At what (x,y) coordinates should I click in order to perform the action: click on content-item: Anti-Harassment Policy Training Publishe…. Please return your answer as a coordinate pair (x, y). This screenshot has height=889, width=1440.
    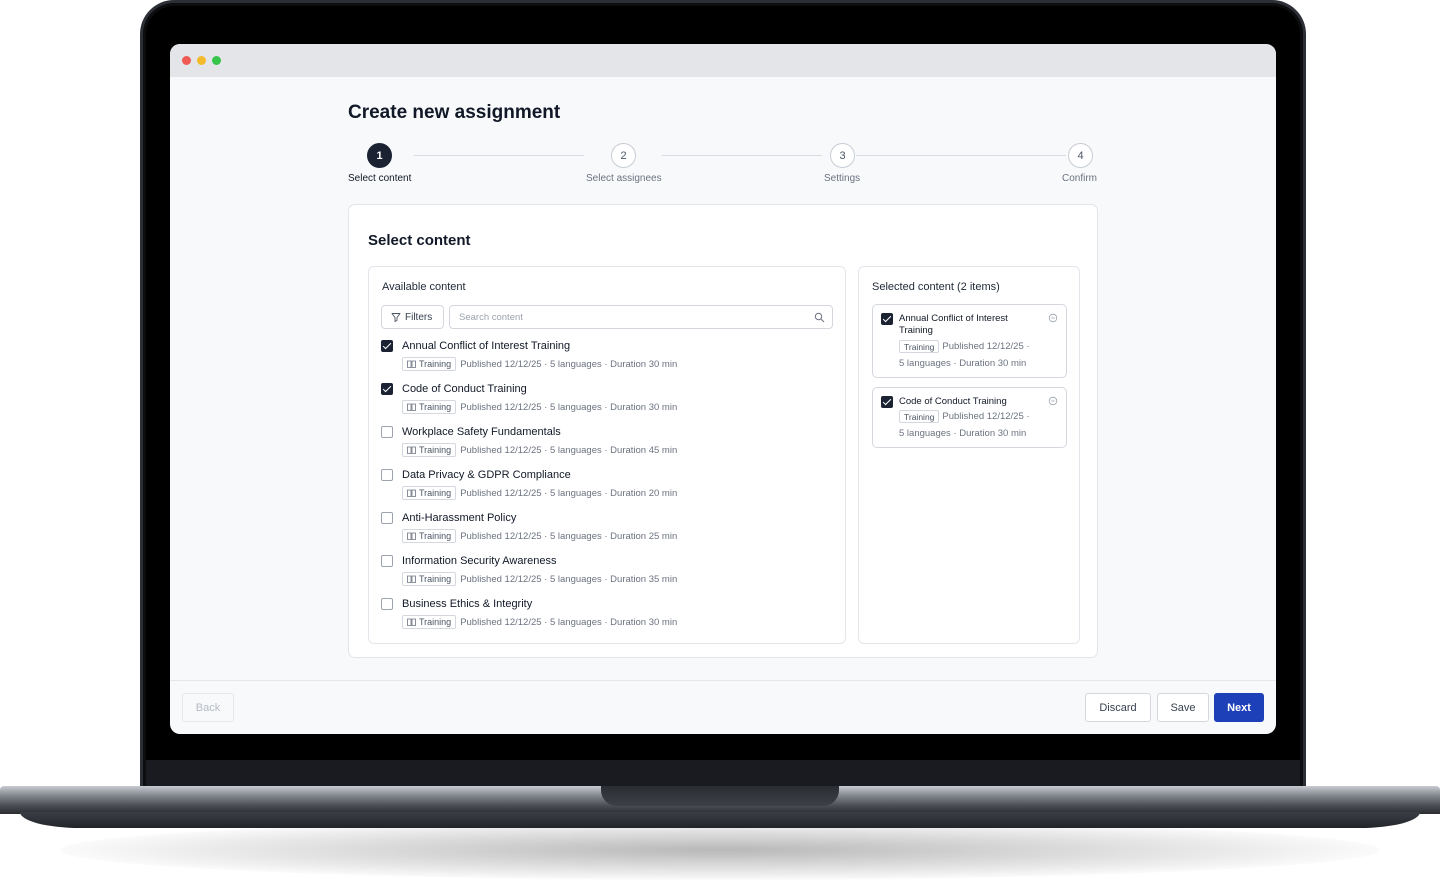
    Looking at the image, I should click on (606, 530).